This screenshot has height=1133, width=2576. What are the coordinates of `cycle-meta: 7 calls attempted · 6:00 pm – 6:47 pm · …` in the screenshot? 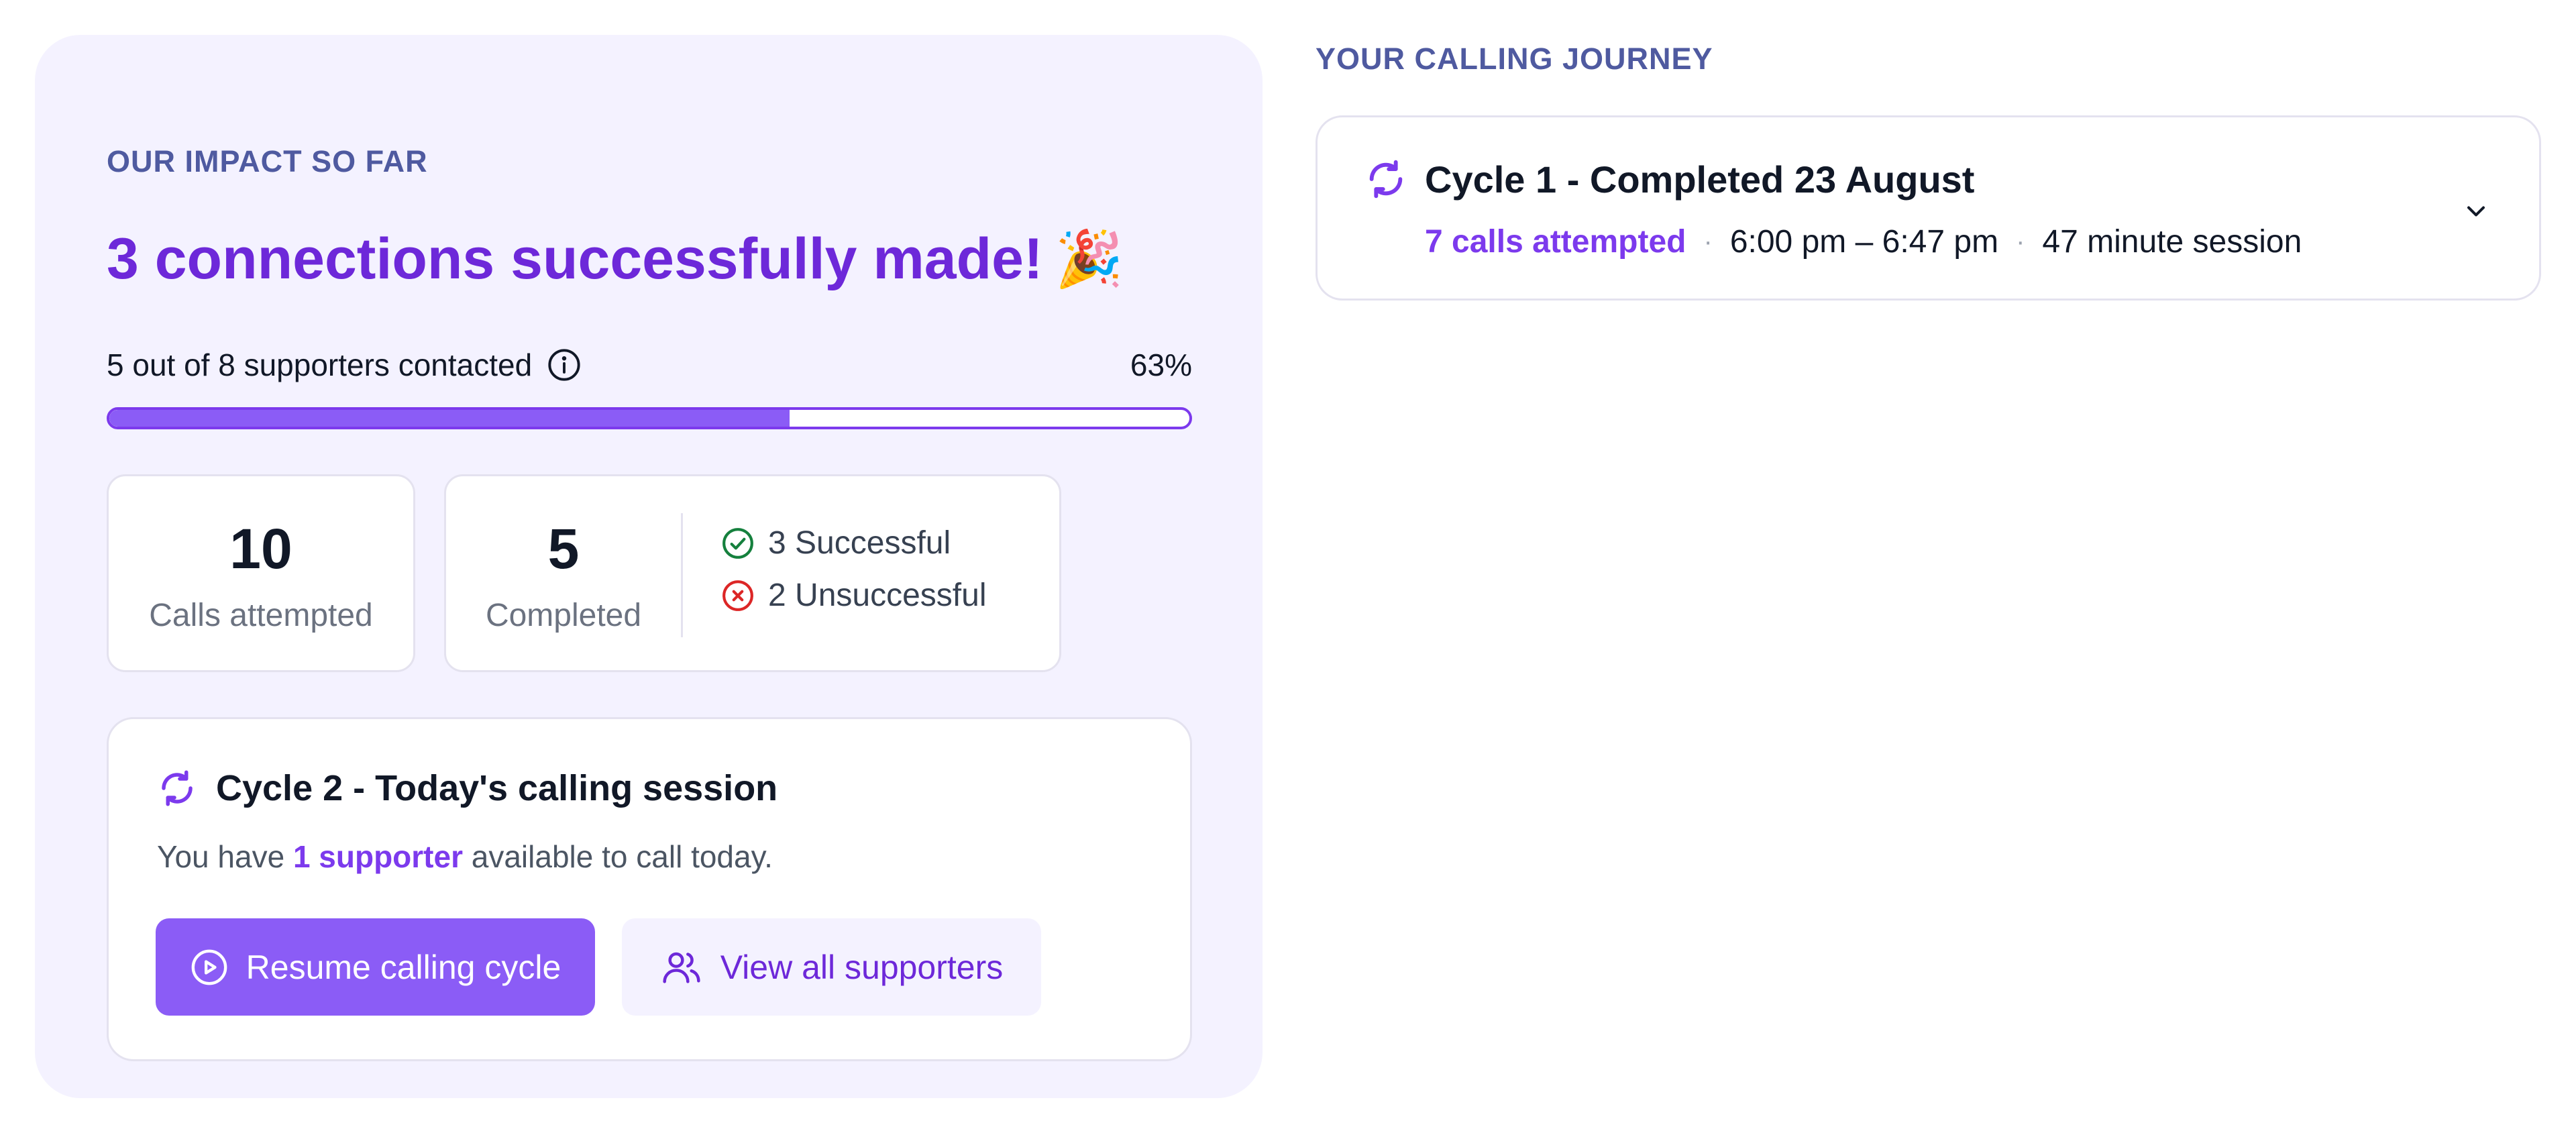 It's located at (1863, 241).